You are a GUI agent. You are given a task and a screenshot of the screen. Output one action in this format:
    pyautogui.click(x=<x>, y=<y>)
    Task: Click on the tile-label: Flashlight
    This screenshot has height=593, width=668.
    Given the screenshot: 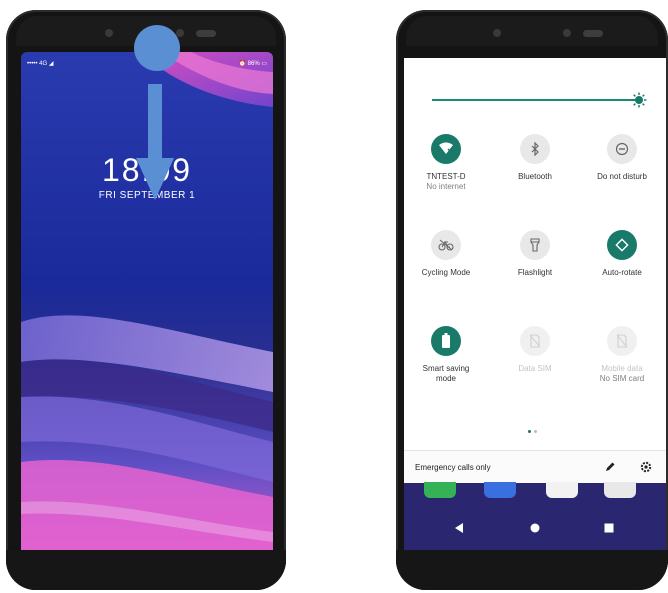 What is the action you would take?
    pyautogui.click(x=535, y=272)
    